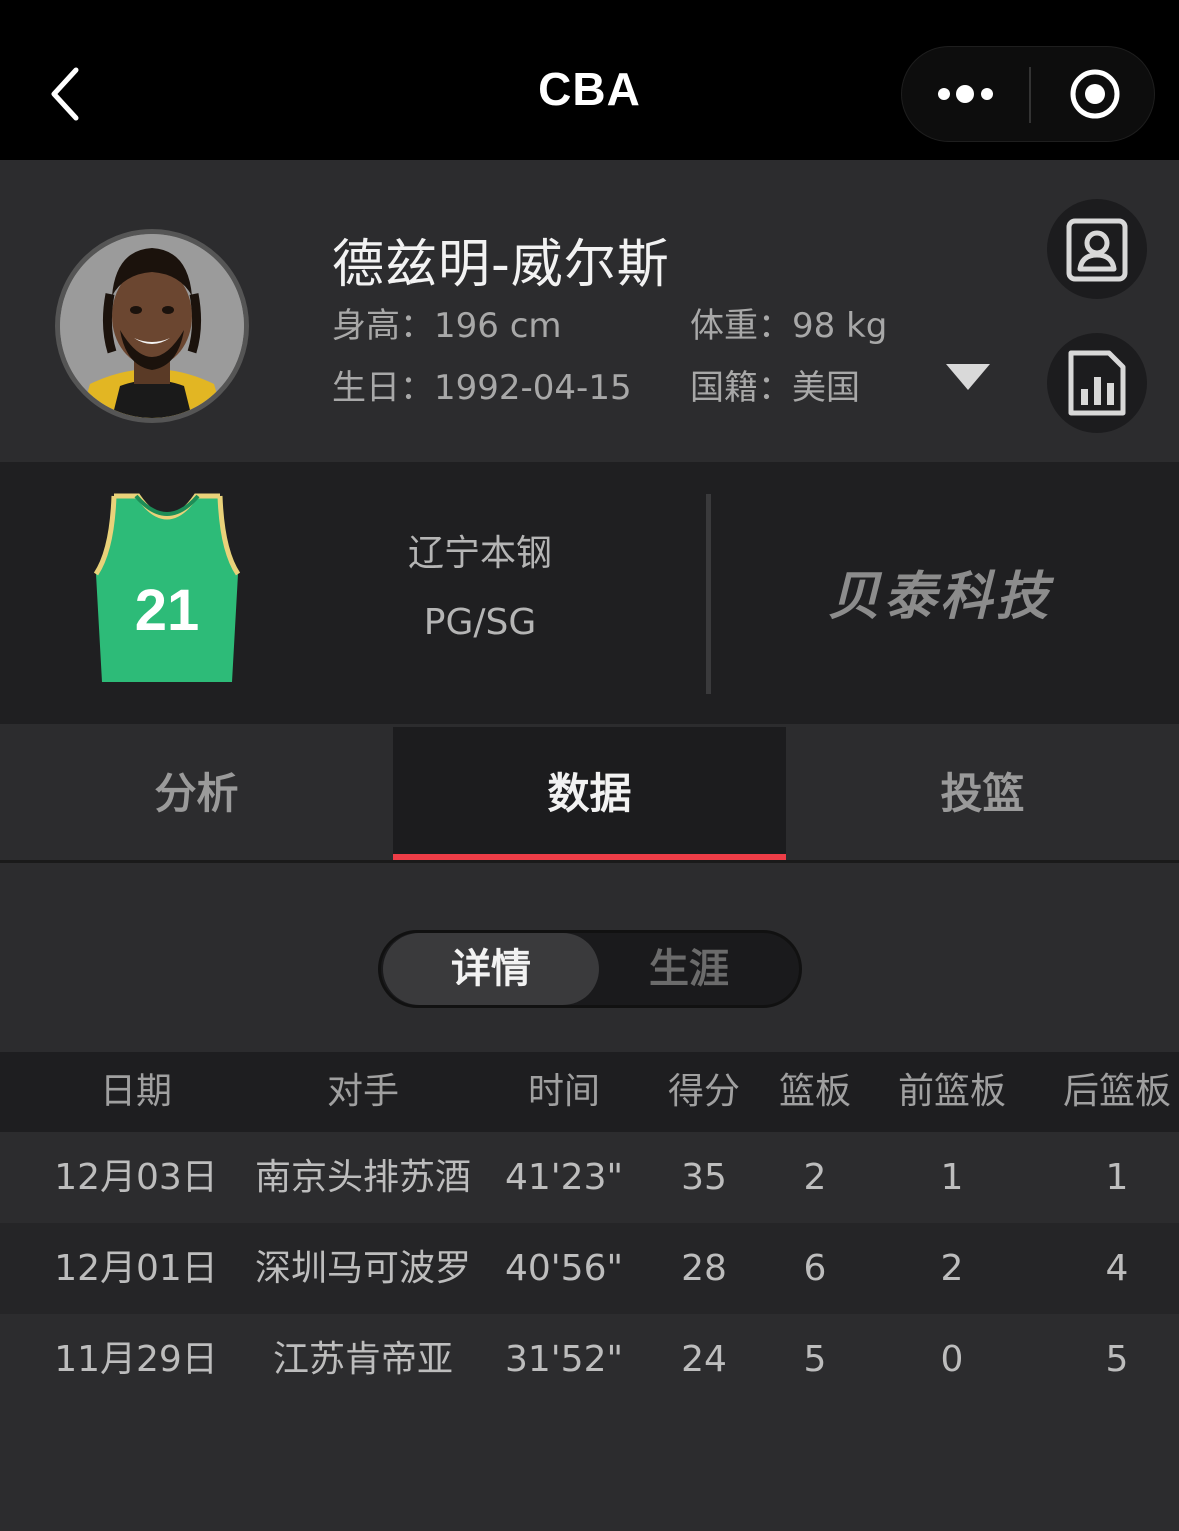  I want to click on cell-opponent: 江苏肯帝亚, so click(362, 1359).